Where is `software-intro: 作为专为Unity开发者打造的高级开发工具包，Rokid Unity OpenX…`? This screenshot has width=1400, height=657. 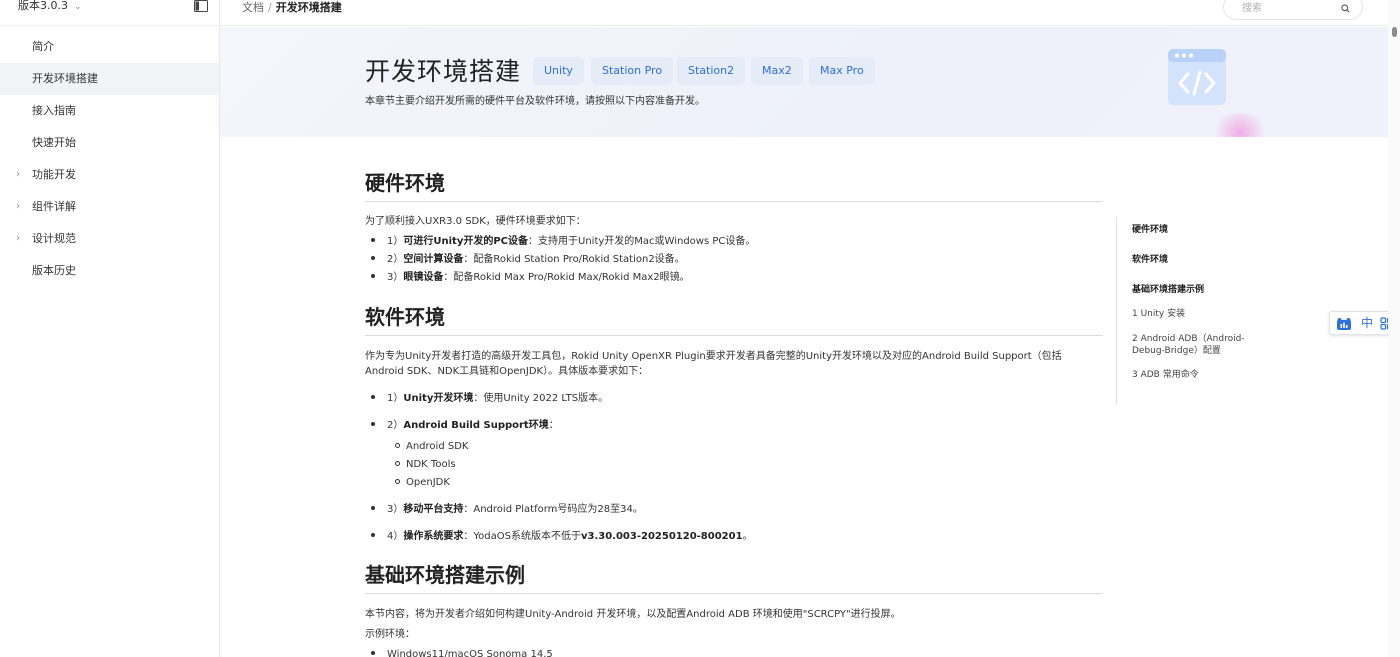
software-intro: 作为专为Unity开发者打造的高级开发工具包，Rokid Unity OpenX… is located at coordinates (713, 364).